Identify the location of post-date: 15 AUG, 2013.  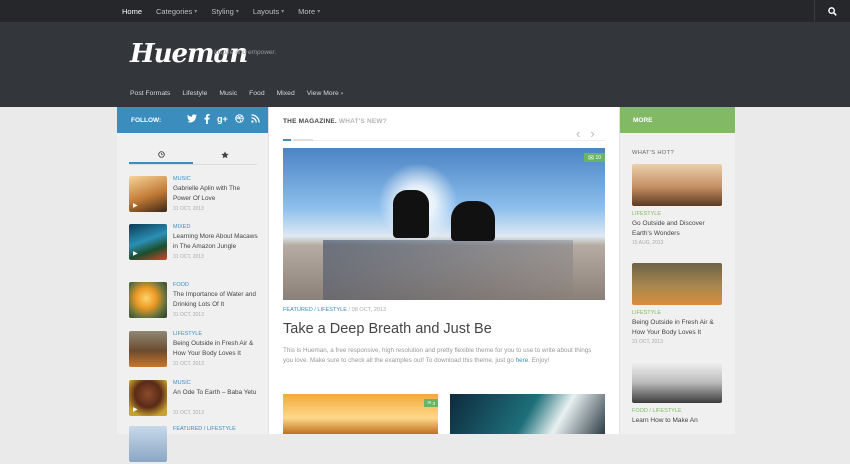
(648, 243).